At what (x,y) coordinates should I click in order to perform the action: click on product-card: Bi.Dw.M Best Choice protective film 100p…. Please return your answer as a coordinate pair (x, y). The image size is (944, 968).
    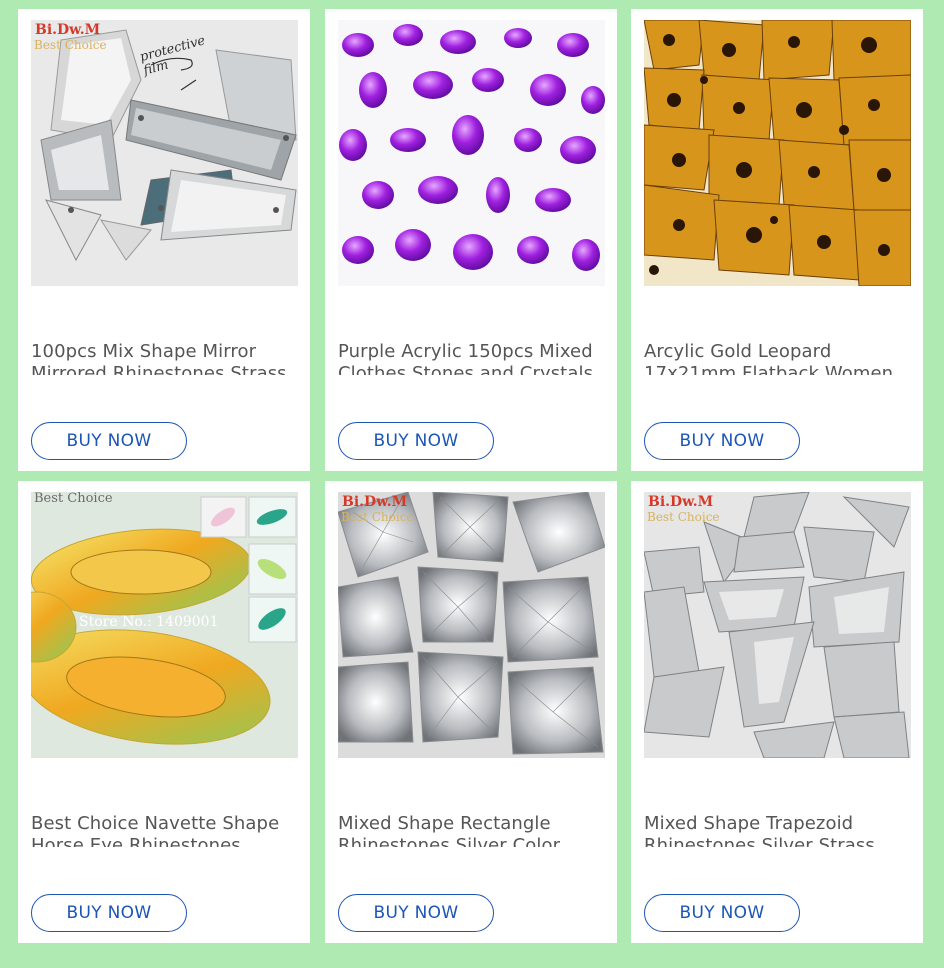
    Looking at the image, I should click on (164, 240).